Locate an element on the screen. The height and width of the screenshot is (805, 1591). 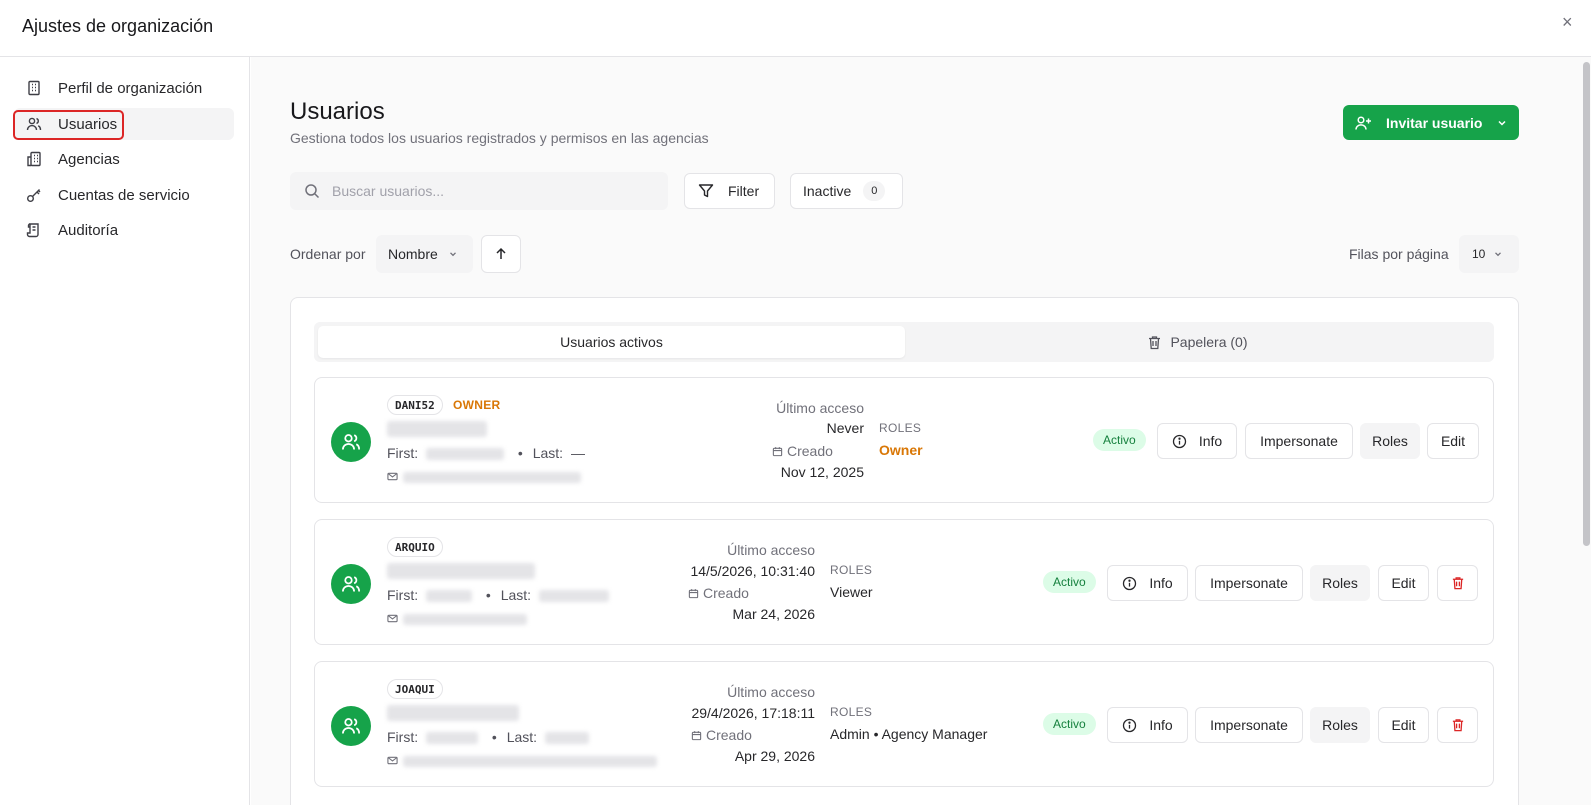
name-details: First: • Last: is located at coordinates (488, 737).